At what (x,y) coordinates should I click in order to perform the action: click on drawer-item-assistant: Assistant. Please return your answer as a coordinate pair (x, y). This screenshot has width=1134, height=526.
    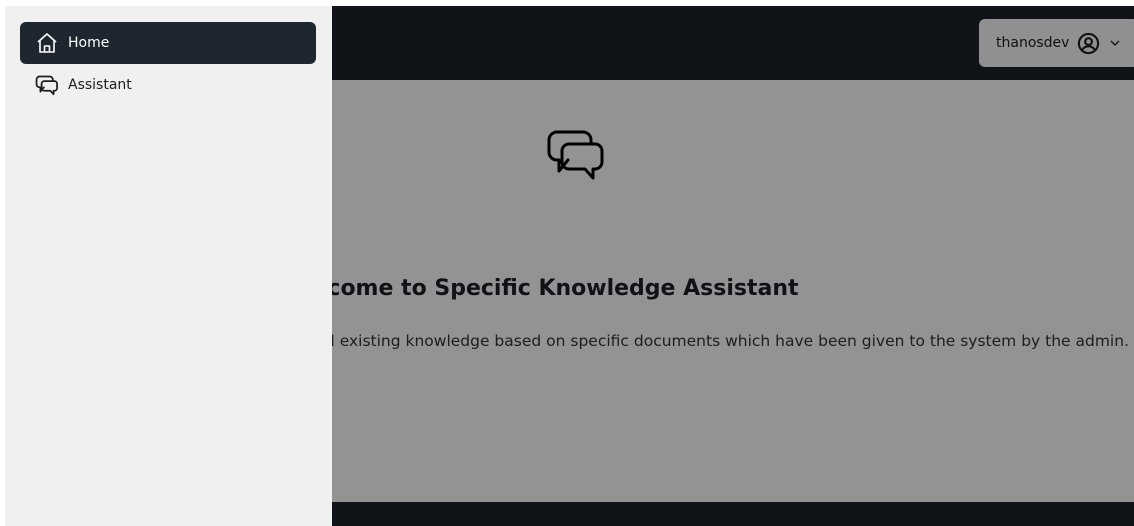
    Looking at the image, I should click on (168, 85).